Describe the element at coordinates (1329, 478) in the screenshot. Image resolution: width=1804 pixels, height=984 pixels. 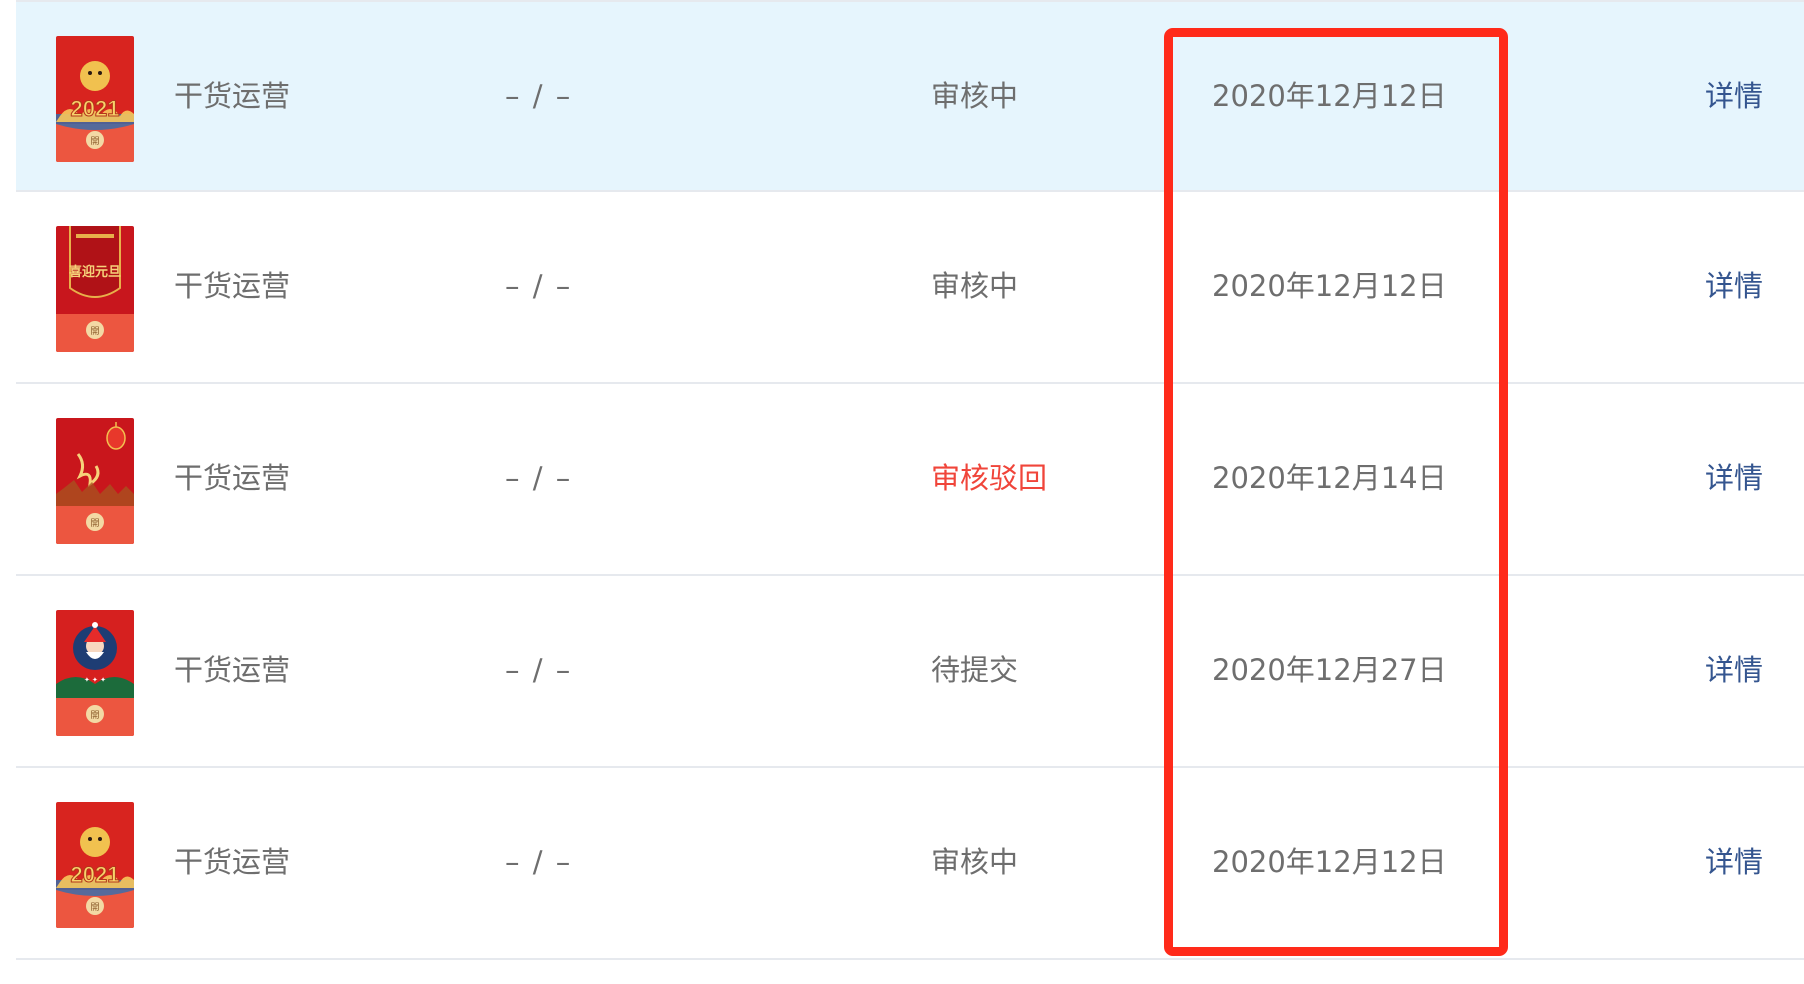
I see `submit-date: 2020年12月14日` at that location.